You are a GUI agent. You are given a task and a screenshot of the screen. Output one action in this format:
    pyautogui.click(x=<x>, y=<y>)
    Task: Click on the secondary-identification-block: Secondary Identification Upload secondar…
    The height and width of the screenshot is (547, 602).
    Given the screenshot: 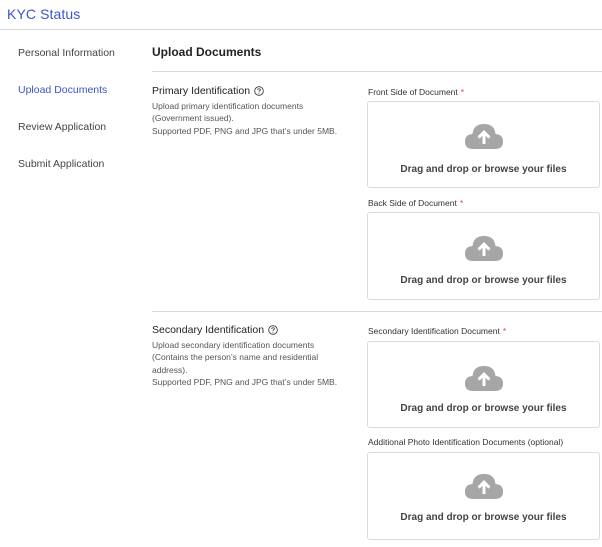 What is the action you would take?
    pyautogui.click(x=254, y=356)
    